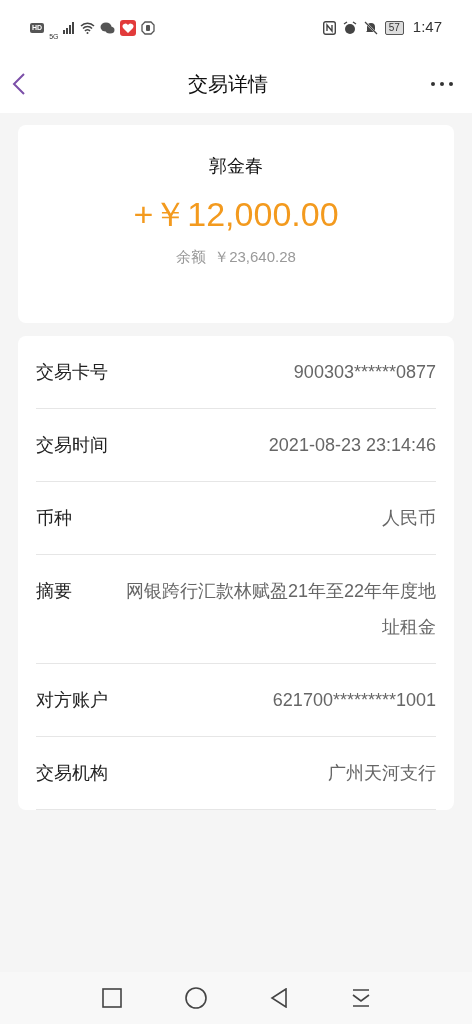  I want to click on balance-value: ￥23,640.28, so click(255, 257).